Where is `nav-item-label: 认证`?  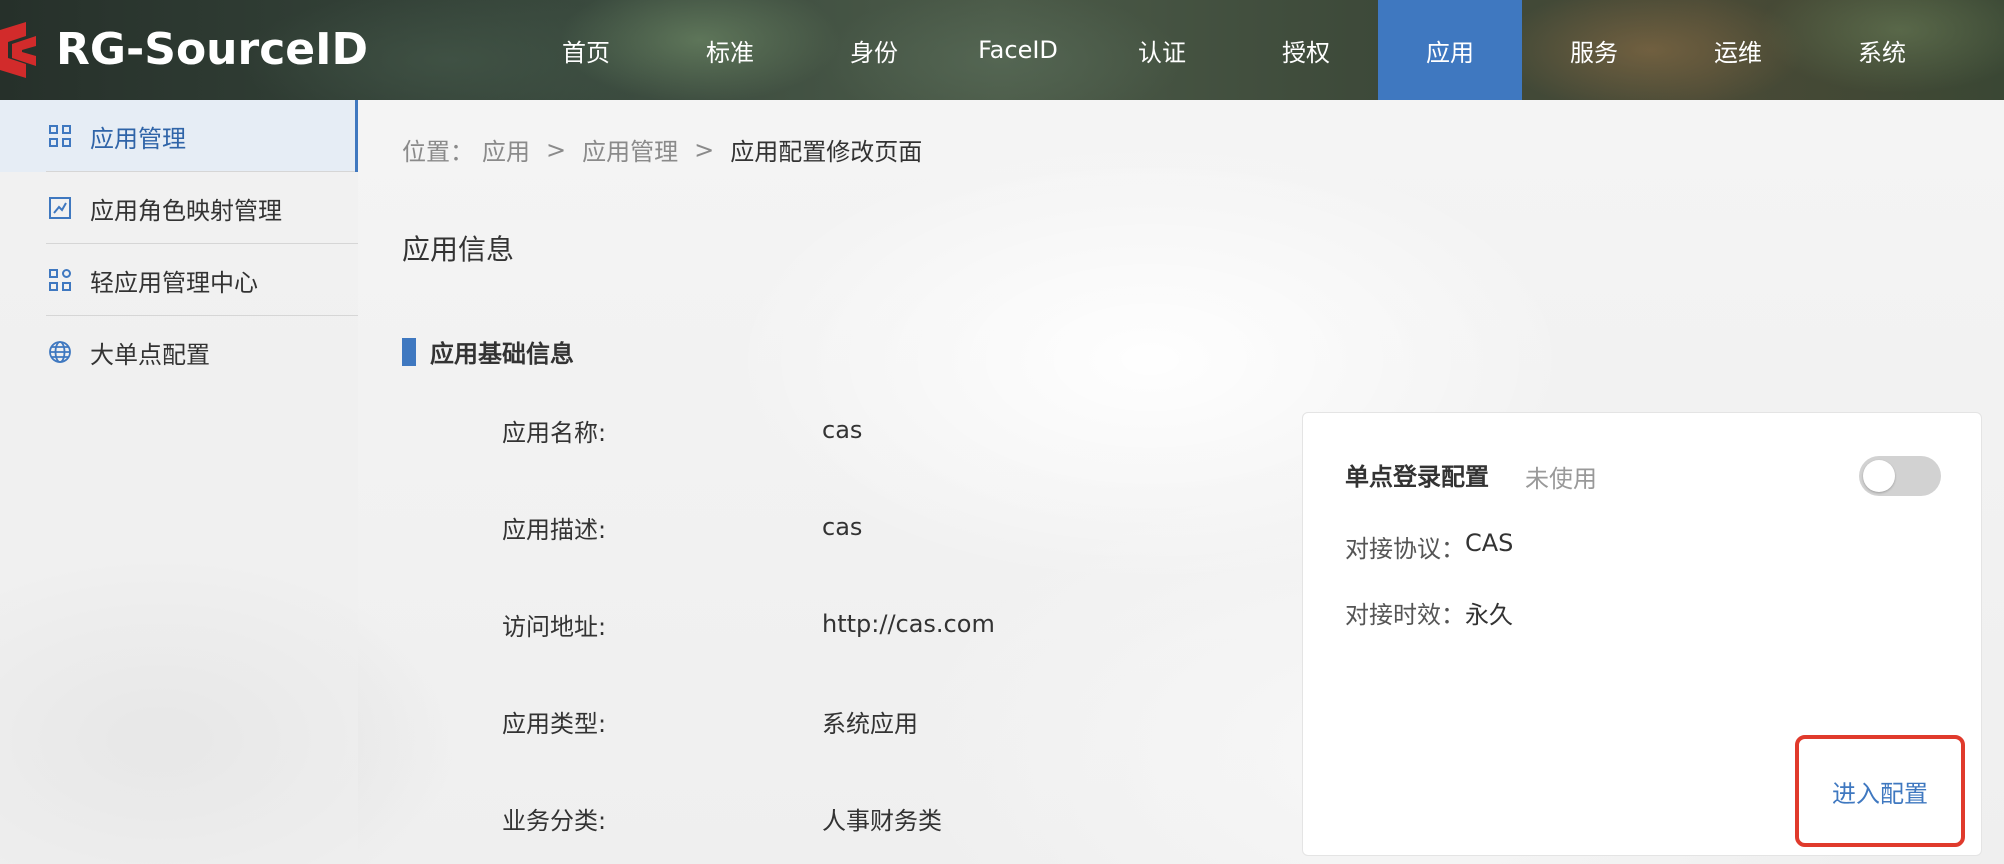
nav-item-label: 认证 is located at coordinates (1162, 52).